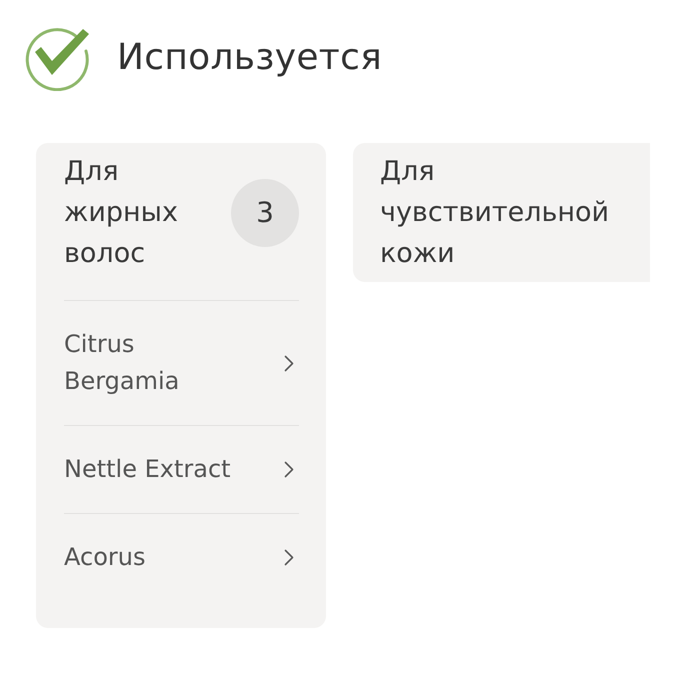 The image size is (676, 700). I want to click on category-title: Для жирных волос, so click(121, 213).